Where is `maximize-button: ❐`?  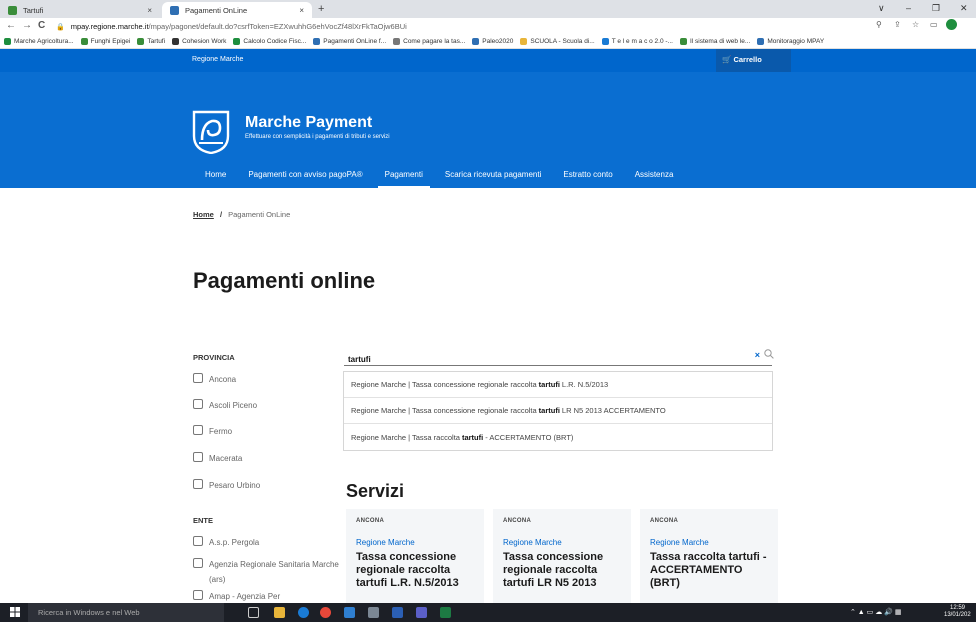 maximize-button: ❐ is located at coordinates (936, 8).